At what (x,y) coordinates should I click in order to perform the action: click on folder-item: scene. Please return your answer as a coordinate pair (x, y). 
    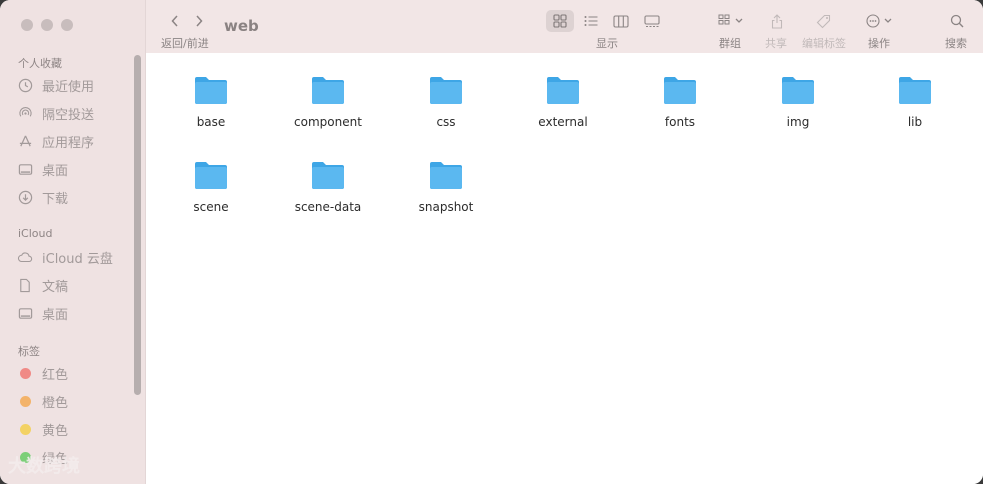
    Looking at the image, I should click on (211, 187).